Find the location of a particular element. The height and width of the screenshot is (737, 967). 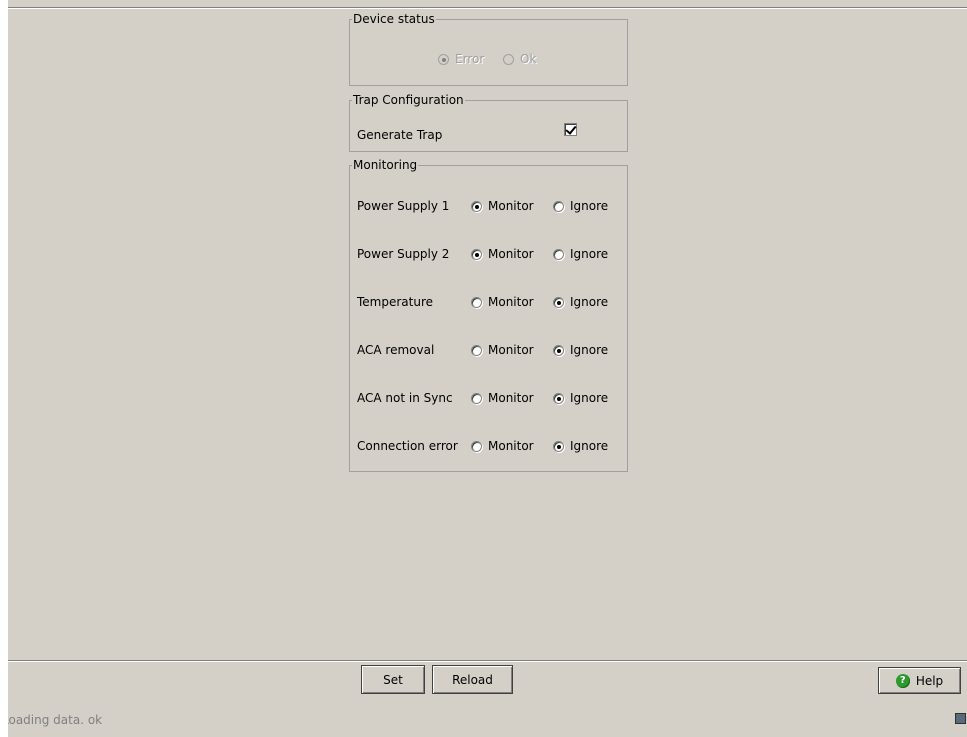

generate-trap-checkbox is located at coordinates (570, 129).